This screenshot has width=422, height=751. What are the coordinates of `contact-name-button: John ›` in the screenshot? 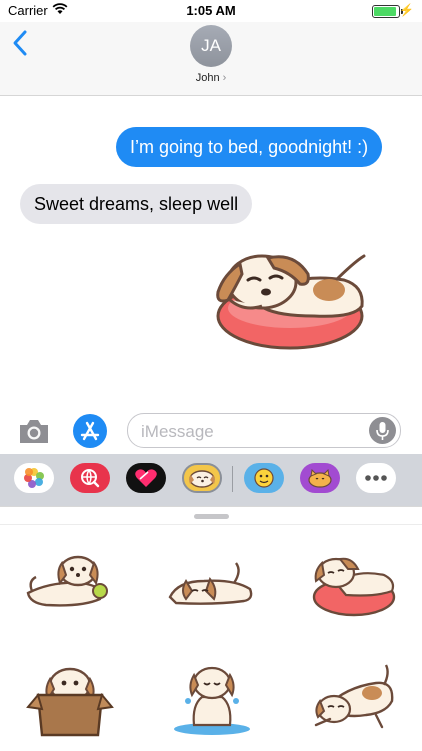 It's located at (211, 78).